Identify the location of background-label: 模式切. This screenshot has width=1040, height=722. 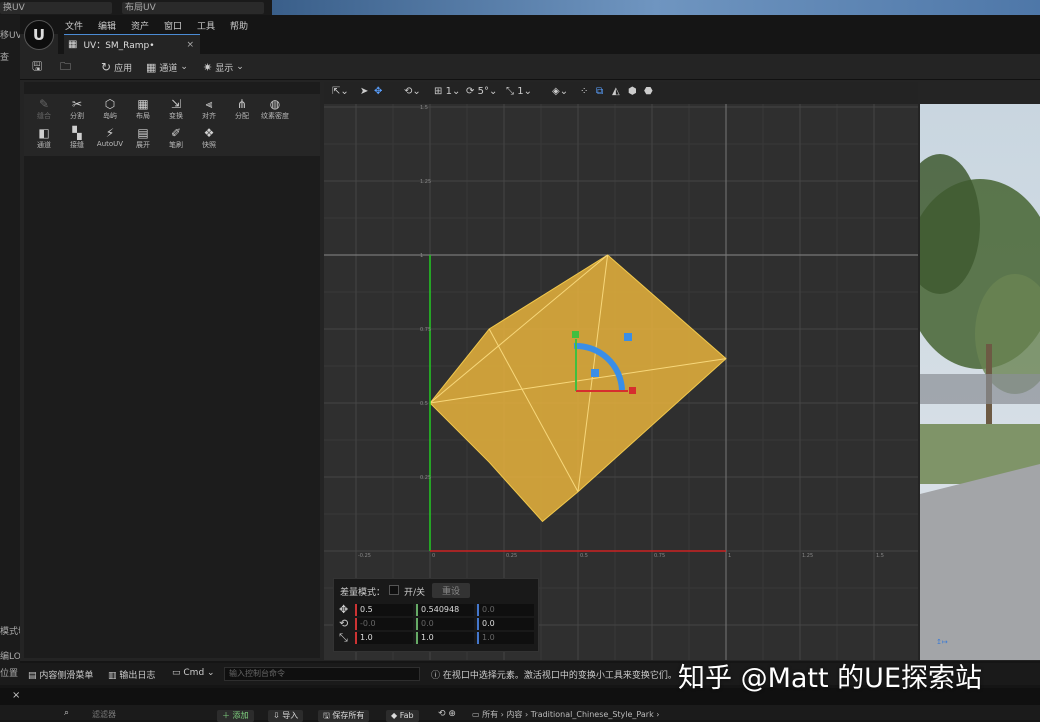
(10, 632).